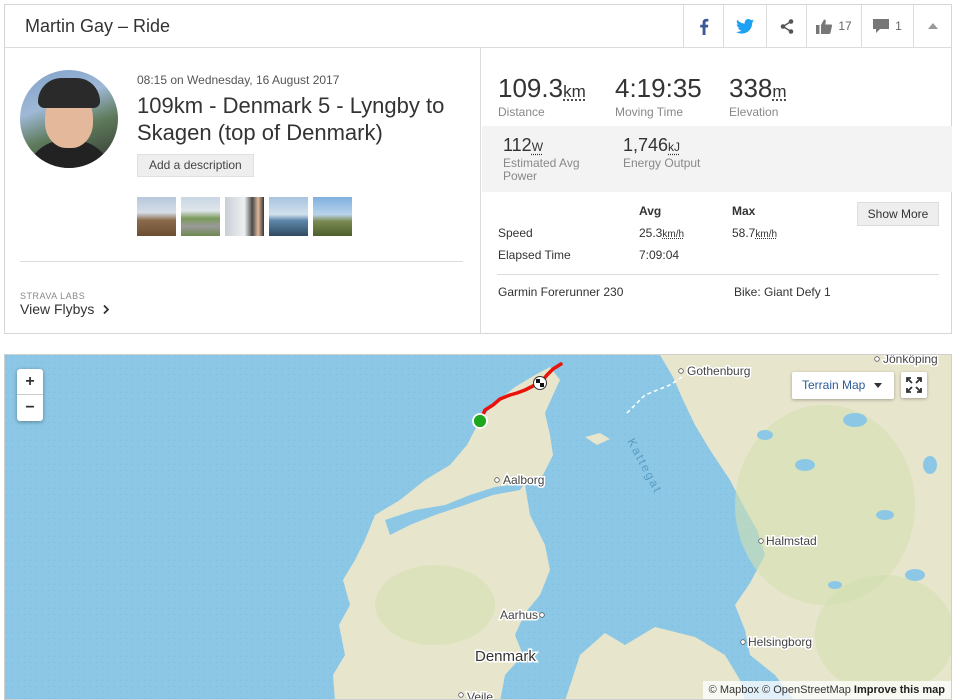  I want to click on collapse-button, so click(932, 26).